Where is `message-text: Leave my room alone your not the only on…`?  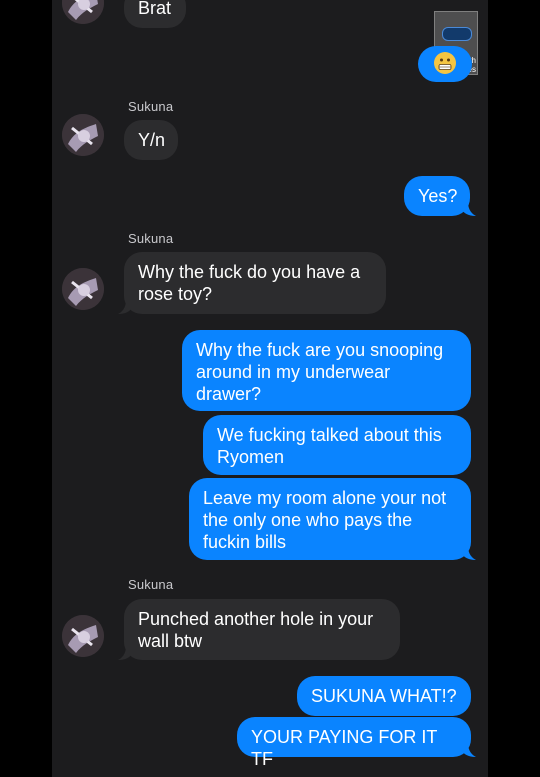 message-text: Leave my room alone your not the only on… is located at coordinates (325, 520).